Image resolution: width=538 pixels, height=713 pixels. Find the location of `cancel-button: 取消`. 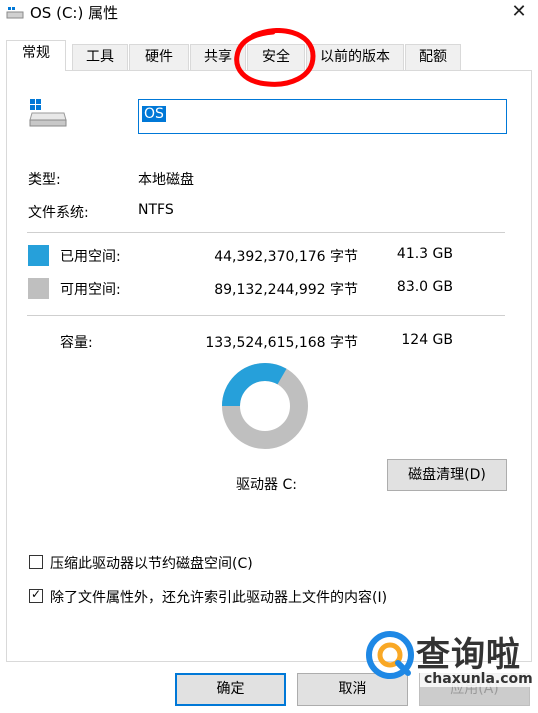

cancel-button: 取消 is located at coordinates (352, 689).